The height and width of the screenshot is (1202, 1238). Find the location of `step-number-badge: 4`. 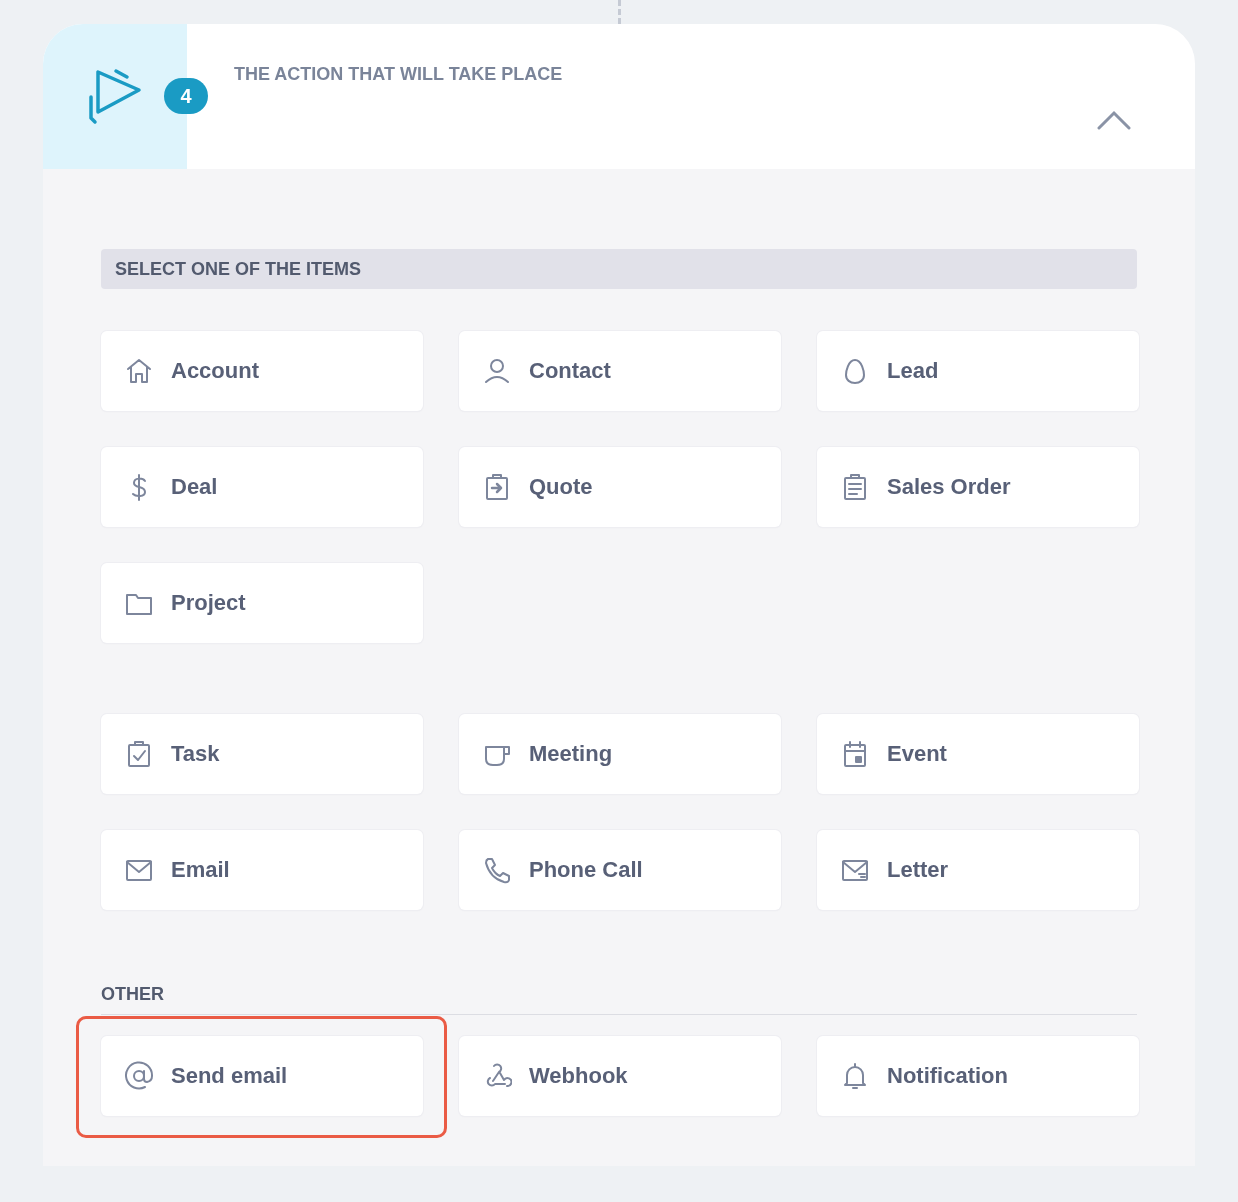

step-number-badge: 4 is located at coordinates (186, 96).